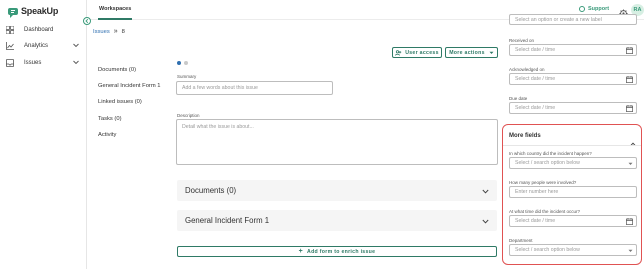 The width and height of the screenshot is (644, 269). Describe the element at coordinates (43, 134) in the screenshot. I see `sidebar: SpeakUp Dashboard Analytics Issues` at that location.